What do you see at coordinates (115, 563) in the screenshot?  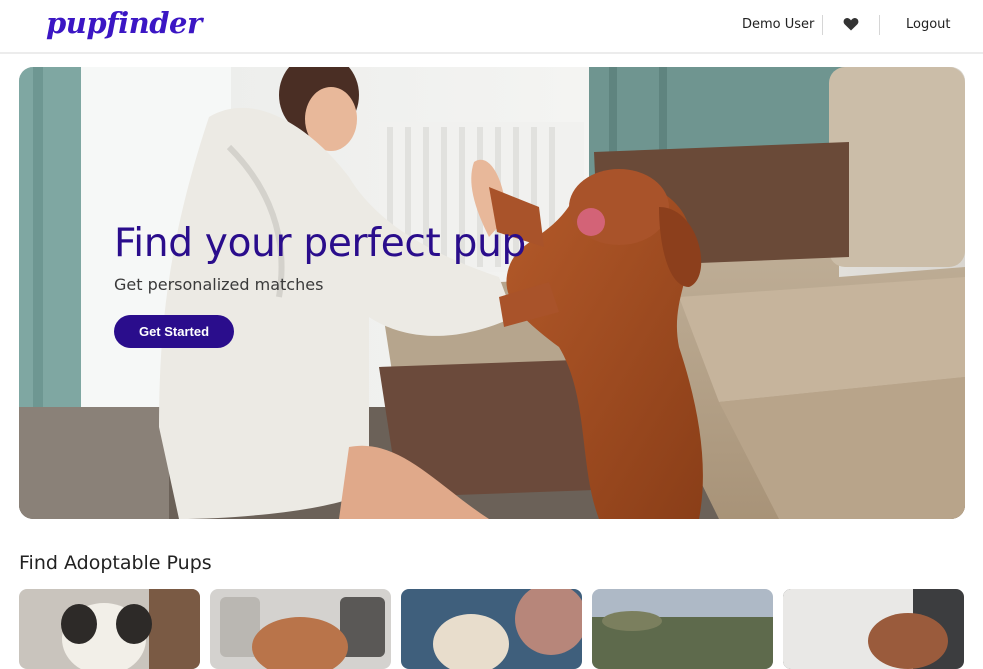 I see `section-title: Find Adoptable Pups` at bounding box center [115, 563].